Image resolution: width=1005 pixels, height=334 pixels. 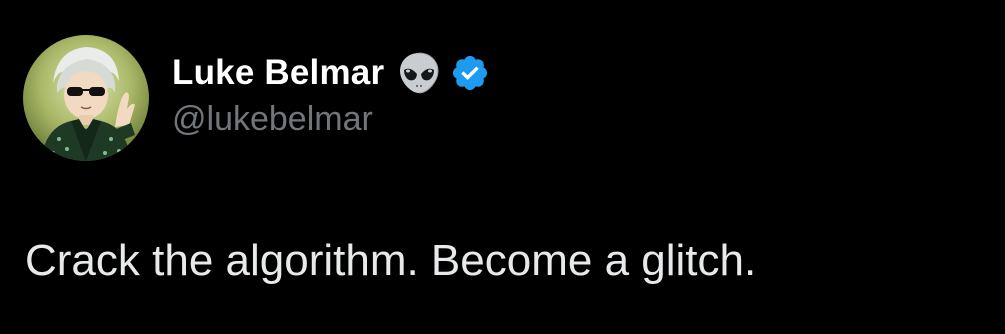 I want to click on verified-badge-icon, so click(x=470, y=73).